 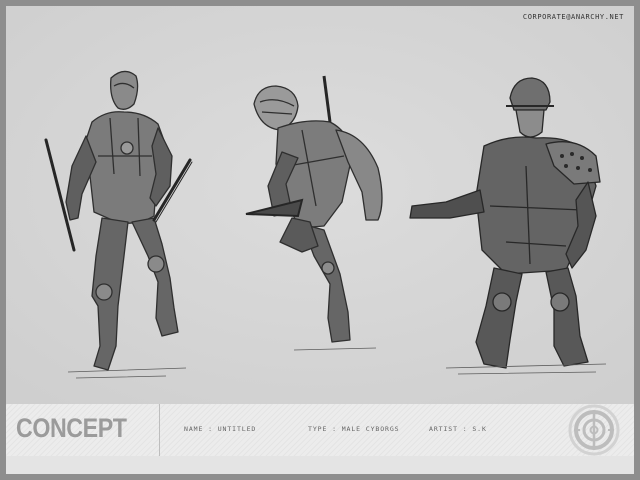 What do you see at coordinates (71, 428) in the screenshot?
I see `concept-title: CONCEPT` at bounding box center [71, 428].